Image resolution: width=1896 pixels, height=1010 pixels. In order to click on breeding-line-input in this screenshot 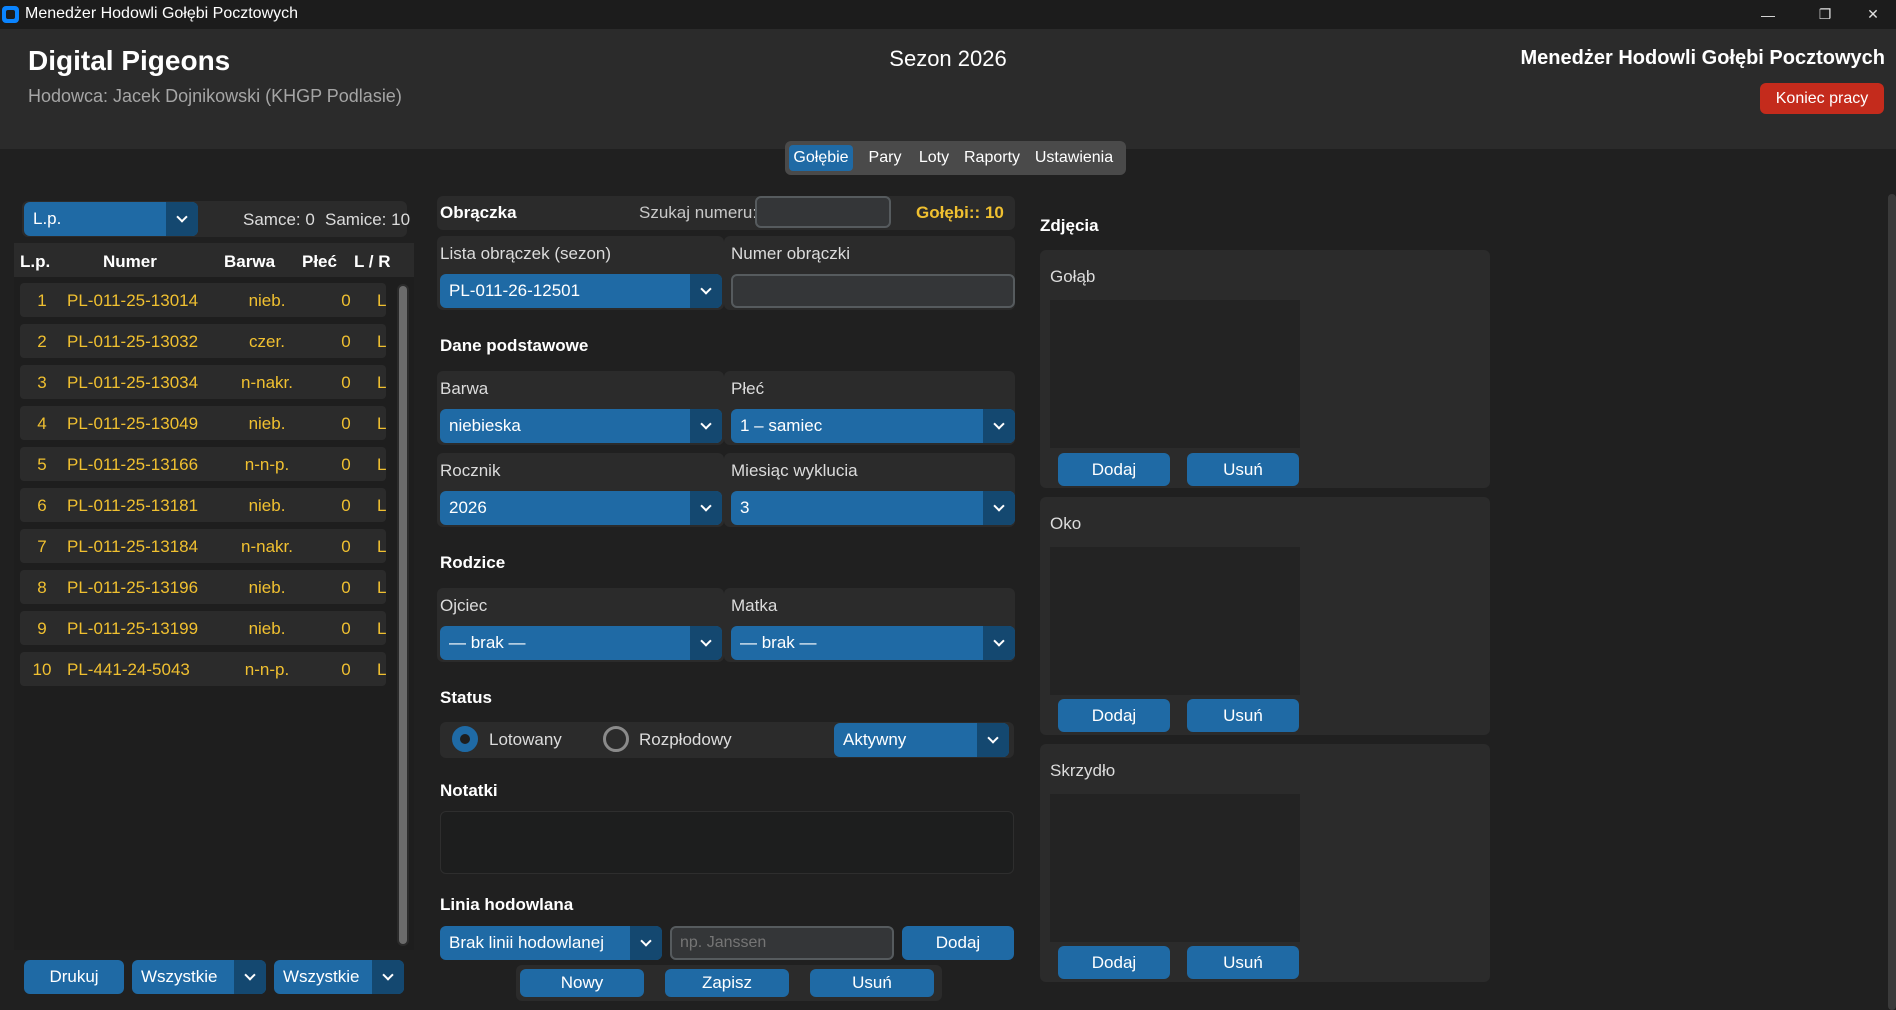, I will do `click(782, 943)`.